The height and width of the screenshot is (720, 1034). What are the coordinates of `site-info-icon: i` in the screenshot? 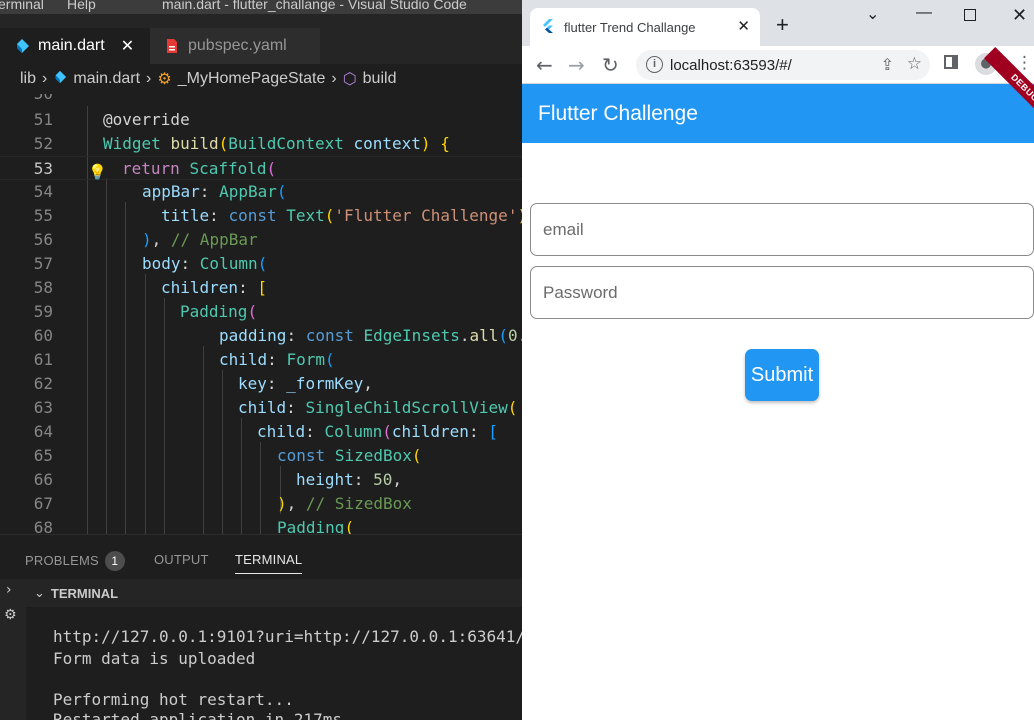 It's located at (654, 64).